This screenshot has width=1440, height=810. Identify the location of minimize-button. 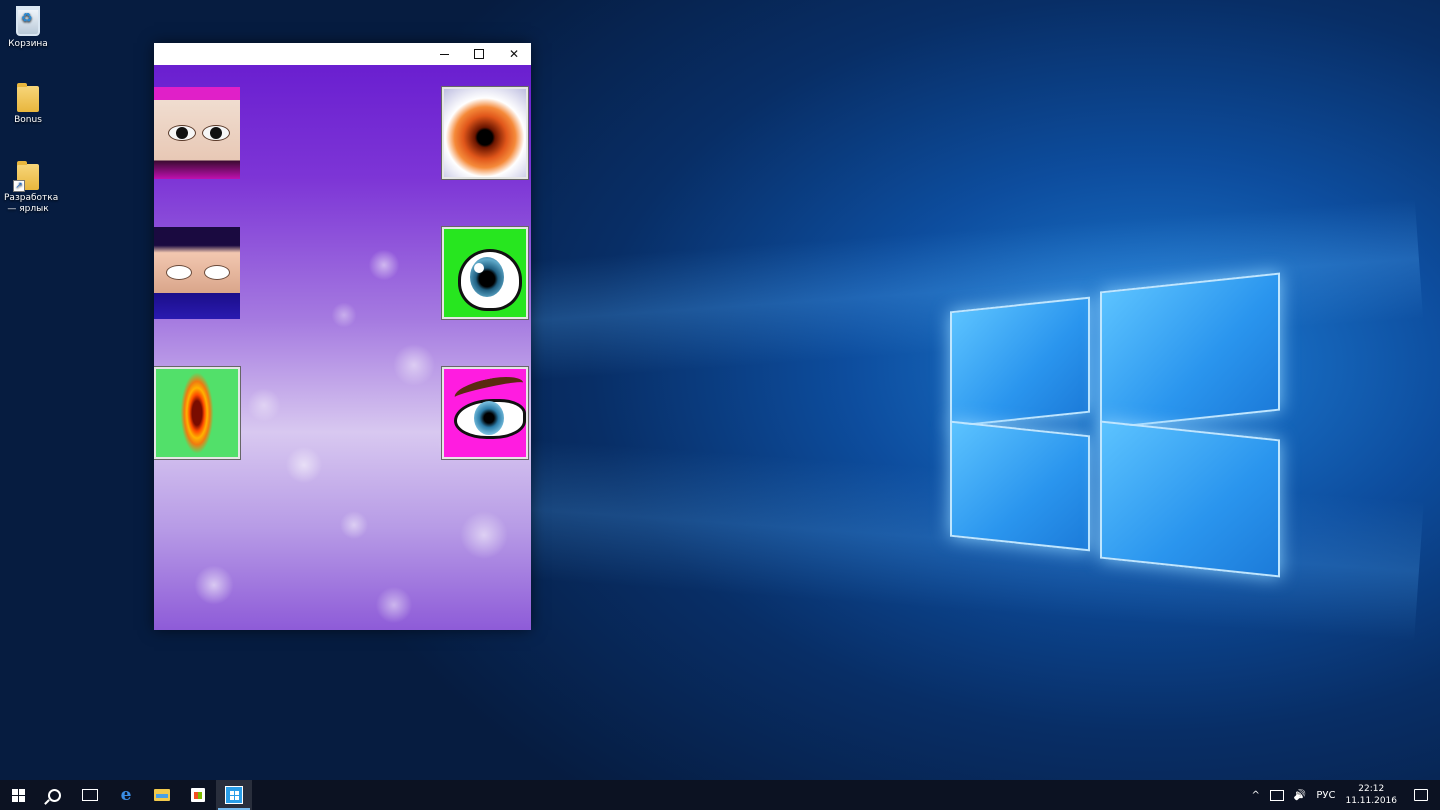
(444, 54).